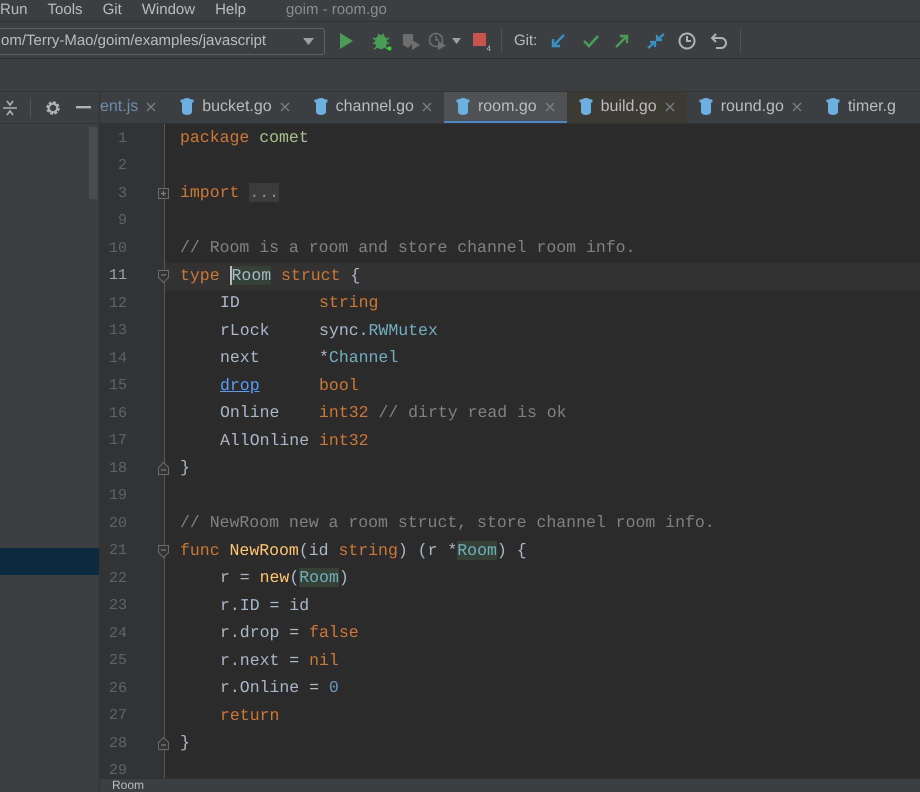 Image resolution: width=920 pixels, height=792 pixels. What do you see at coordinates (687, 41) in the screenshot?
I see `clock-icon` at bounding box center [687, 41].